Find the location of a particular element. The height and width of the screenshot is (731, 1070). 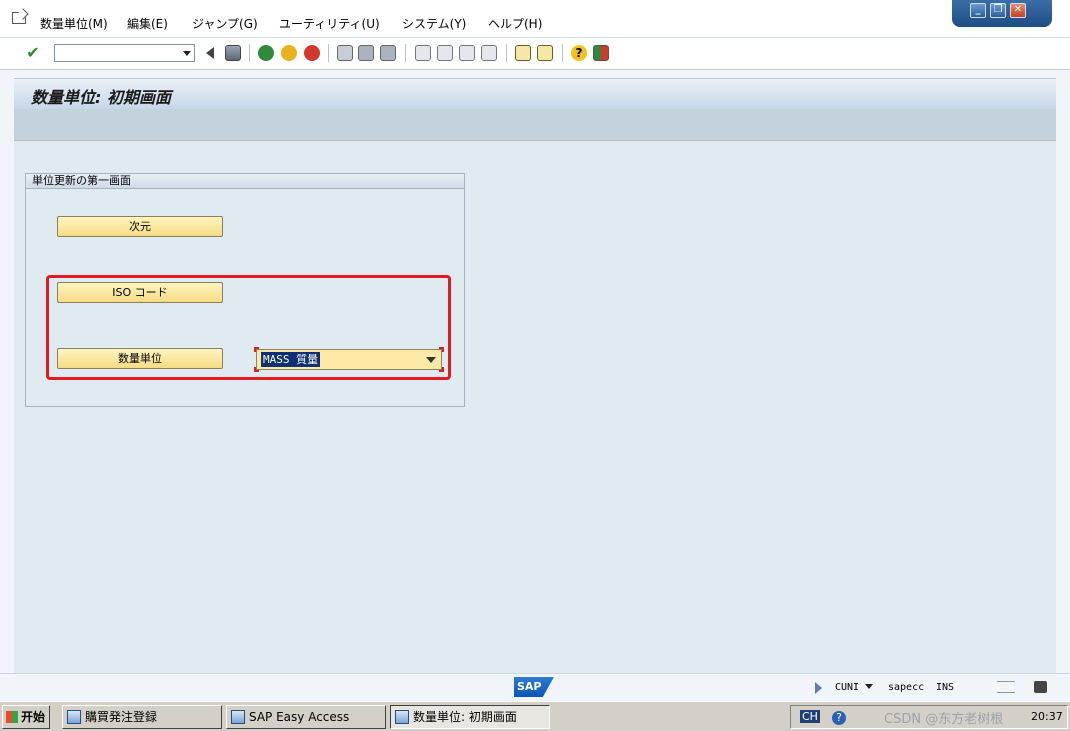

iso-code-button: ISO コード is located at coordinates (140, 292).